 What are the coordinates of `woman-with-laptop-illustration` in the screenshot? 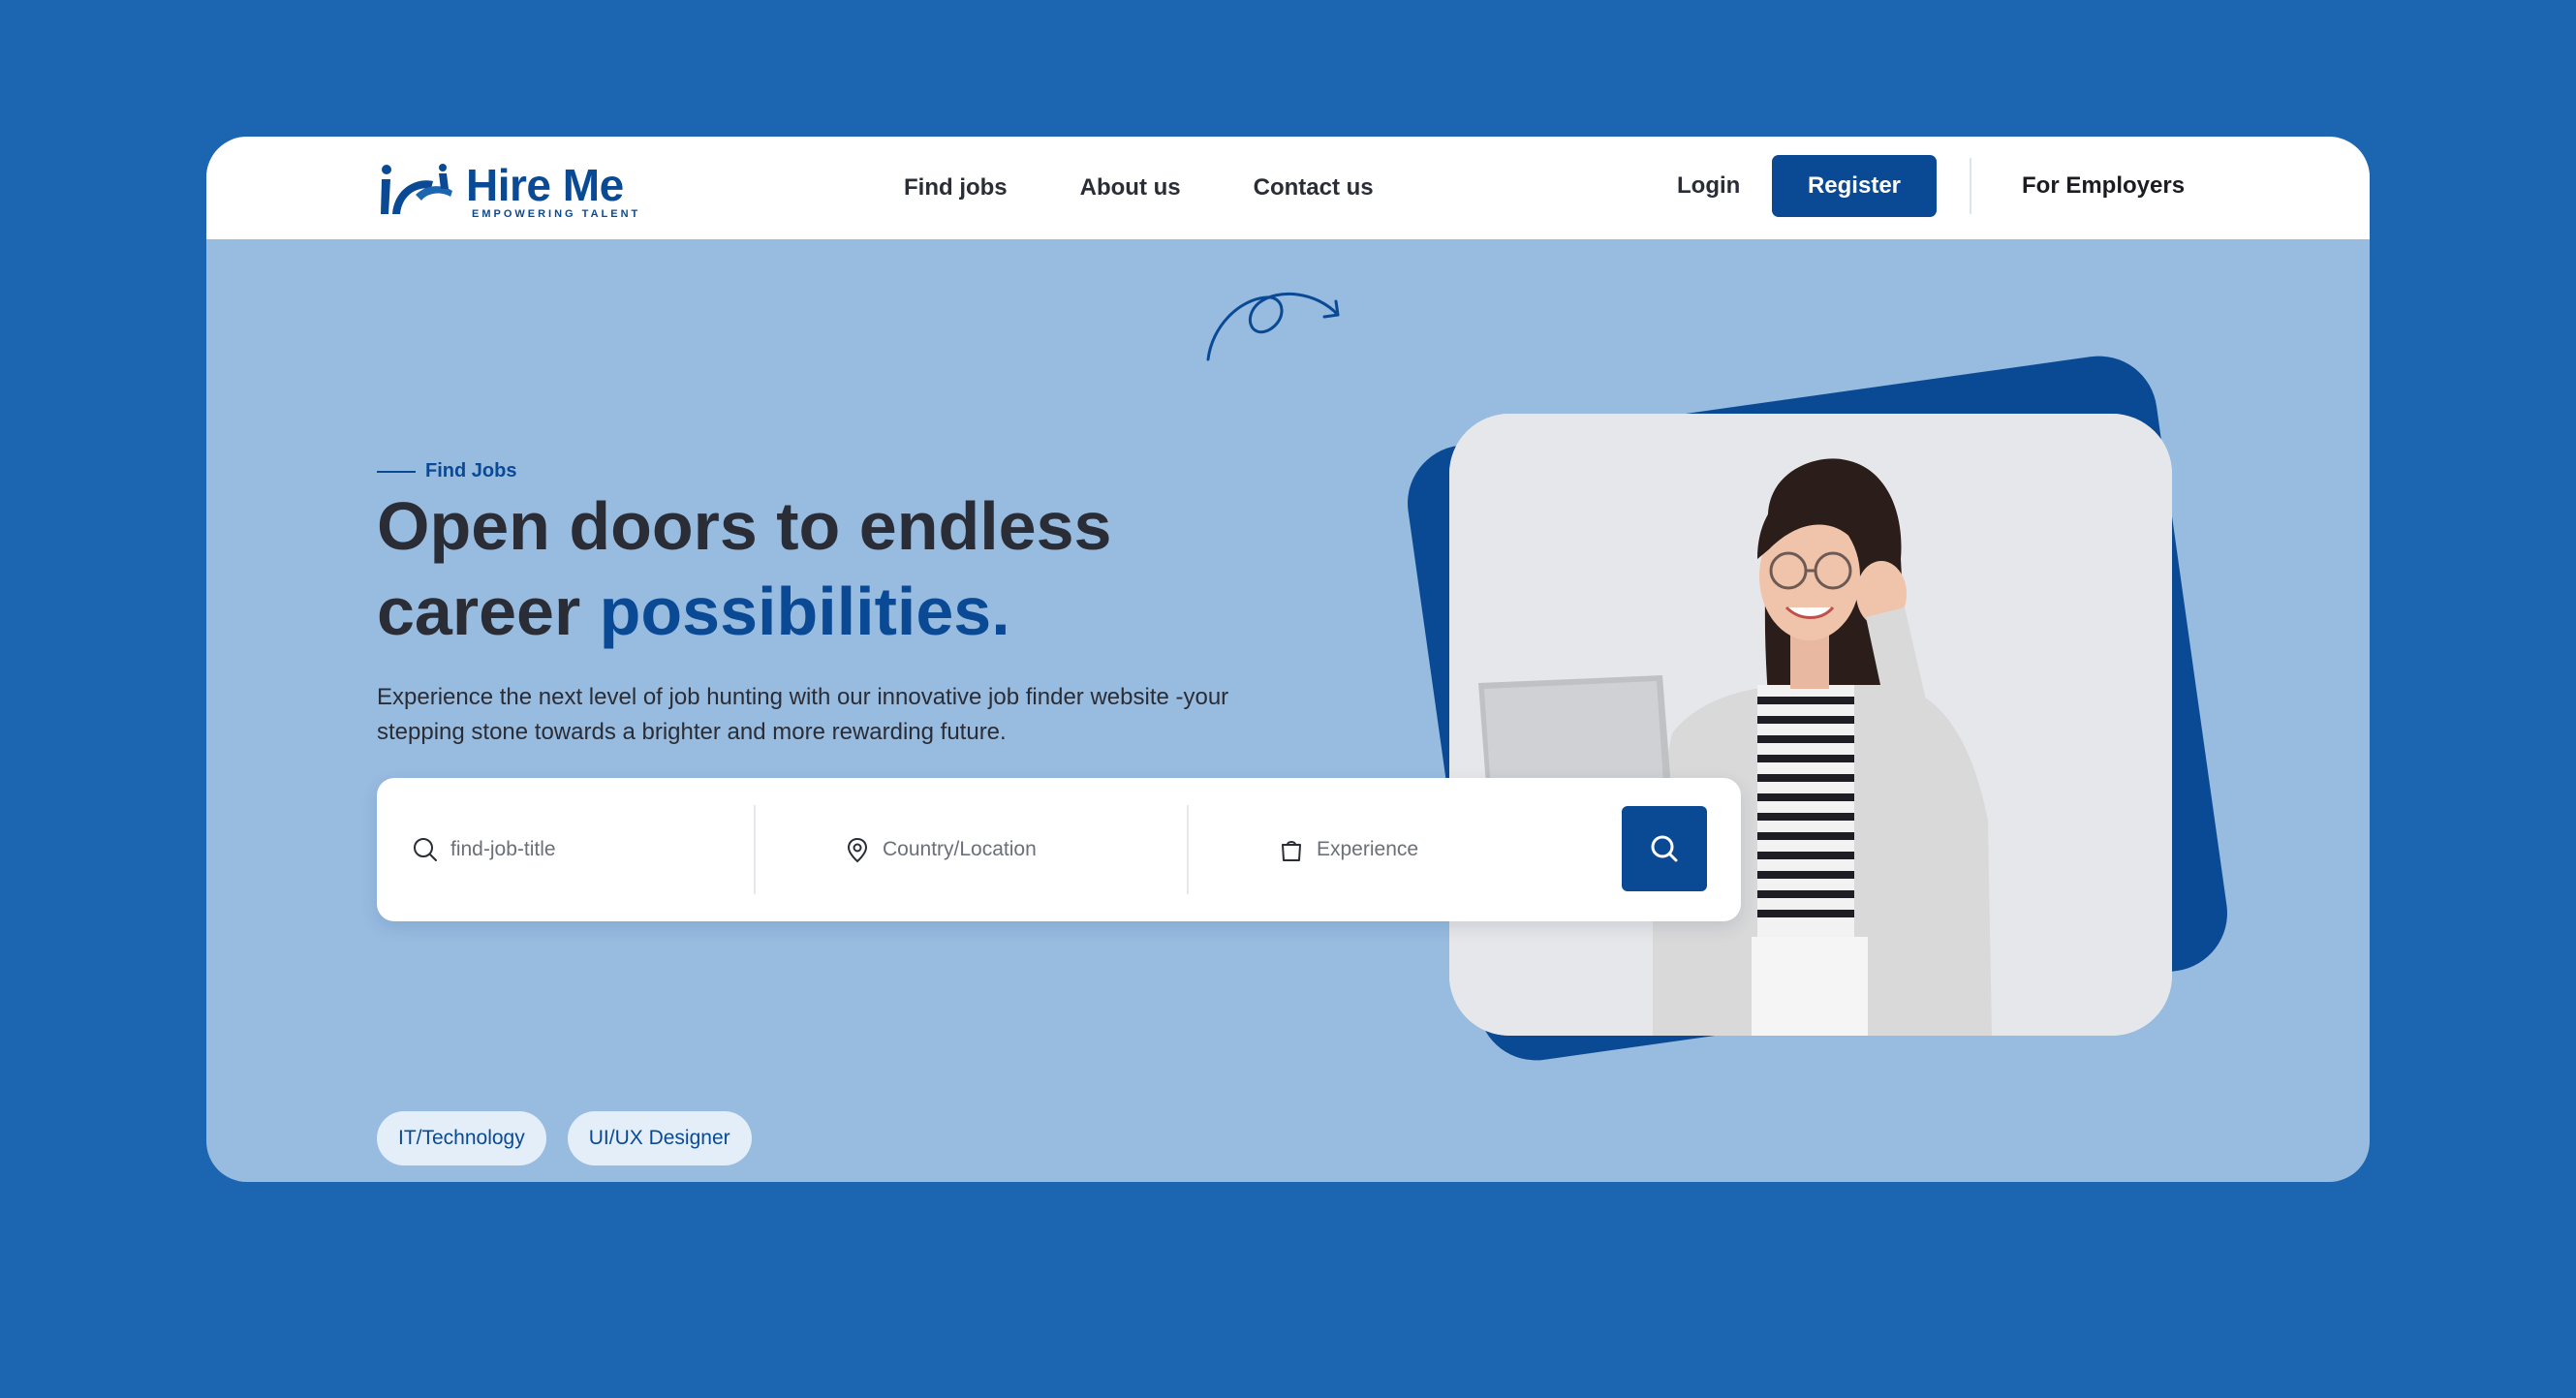 It's located at (1810, 725).